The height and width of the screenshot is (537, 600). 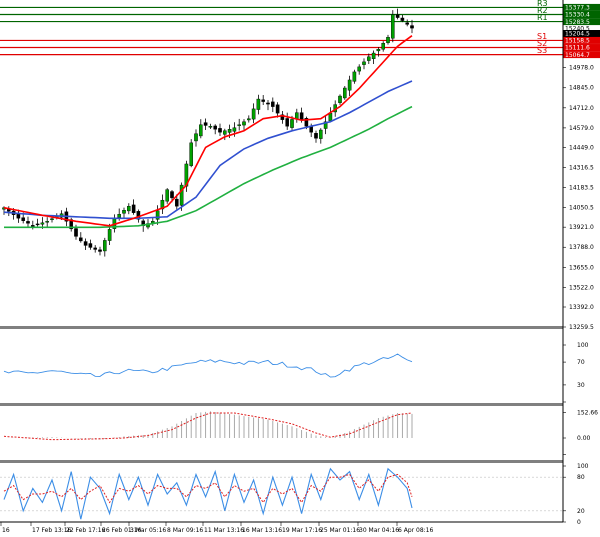 I want to click on rsi-tick-label: 70, so click(x=581, y=362).